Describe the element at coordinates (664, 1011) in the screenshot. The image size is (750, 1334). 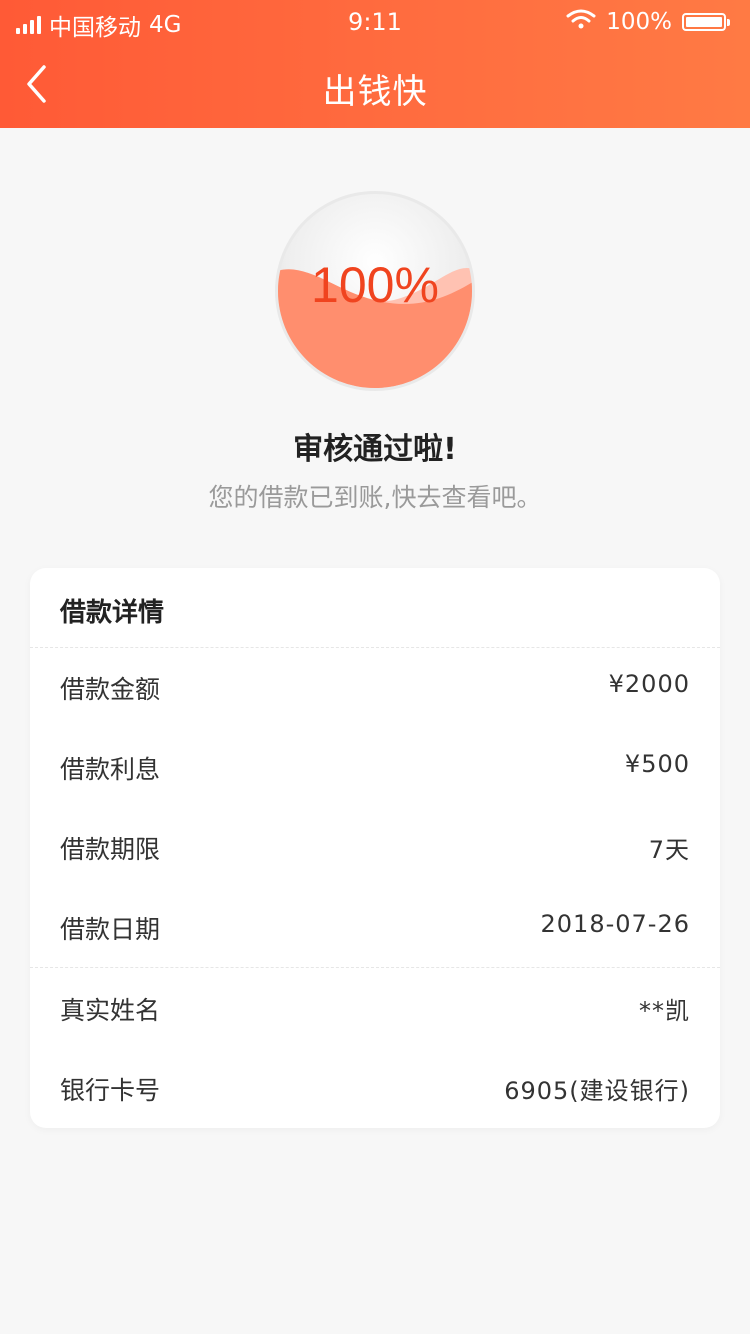
I see `row-value: **凯` at that location.